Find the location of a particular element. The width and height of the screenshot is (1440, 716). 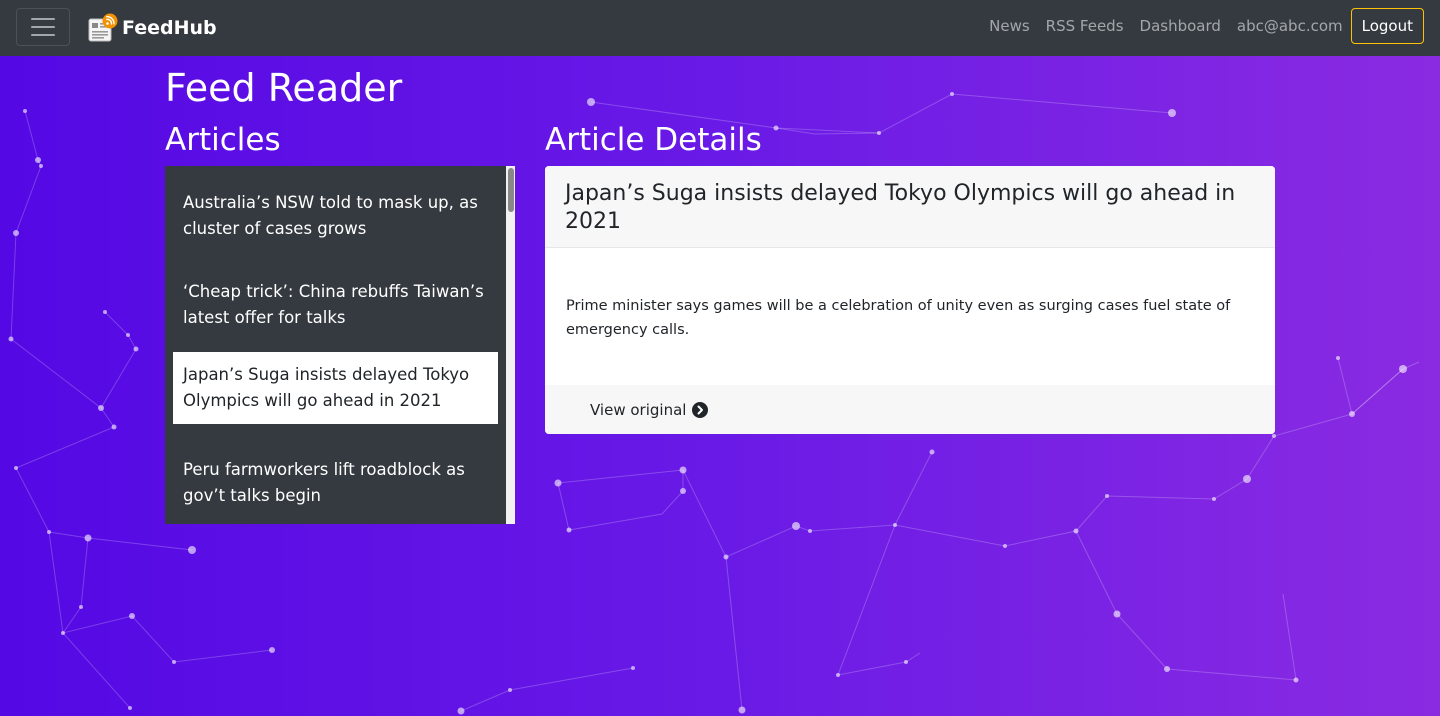

article-details-heading: Article Details is located at coordinates (653, 140).